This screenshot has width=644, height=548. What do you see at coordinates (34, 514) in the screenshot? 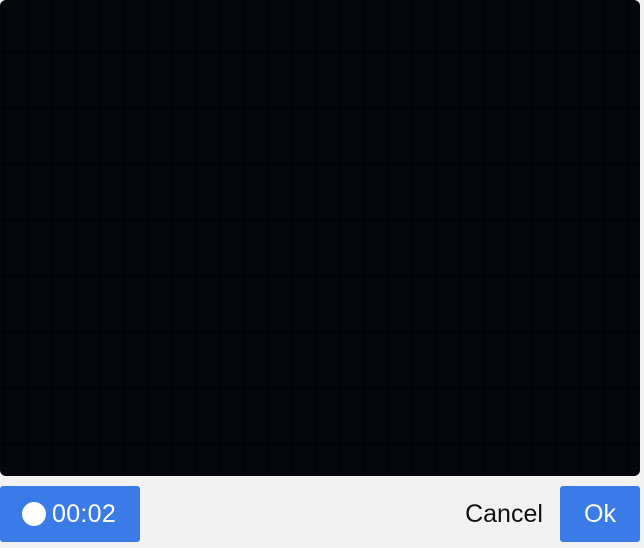
I see `record-dot-icon` at bounding box center [34, 514].